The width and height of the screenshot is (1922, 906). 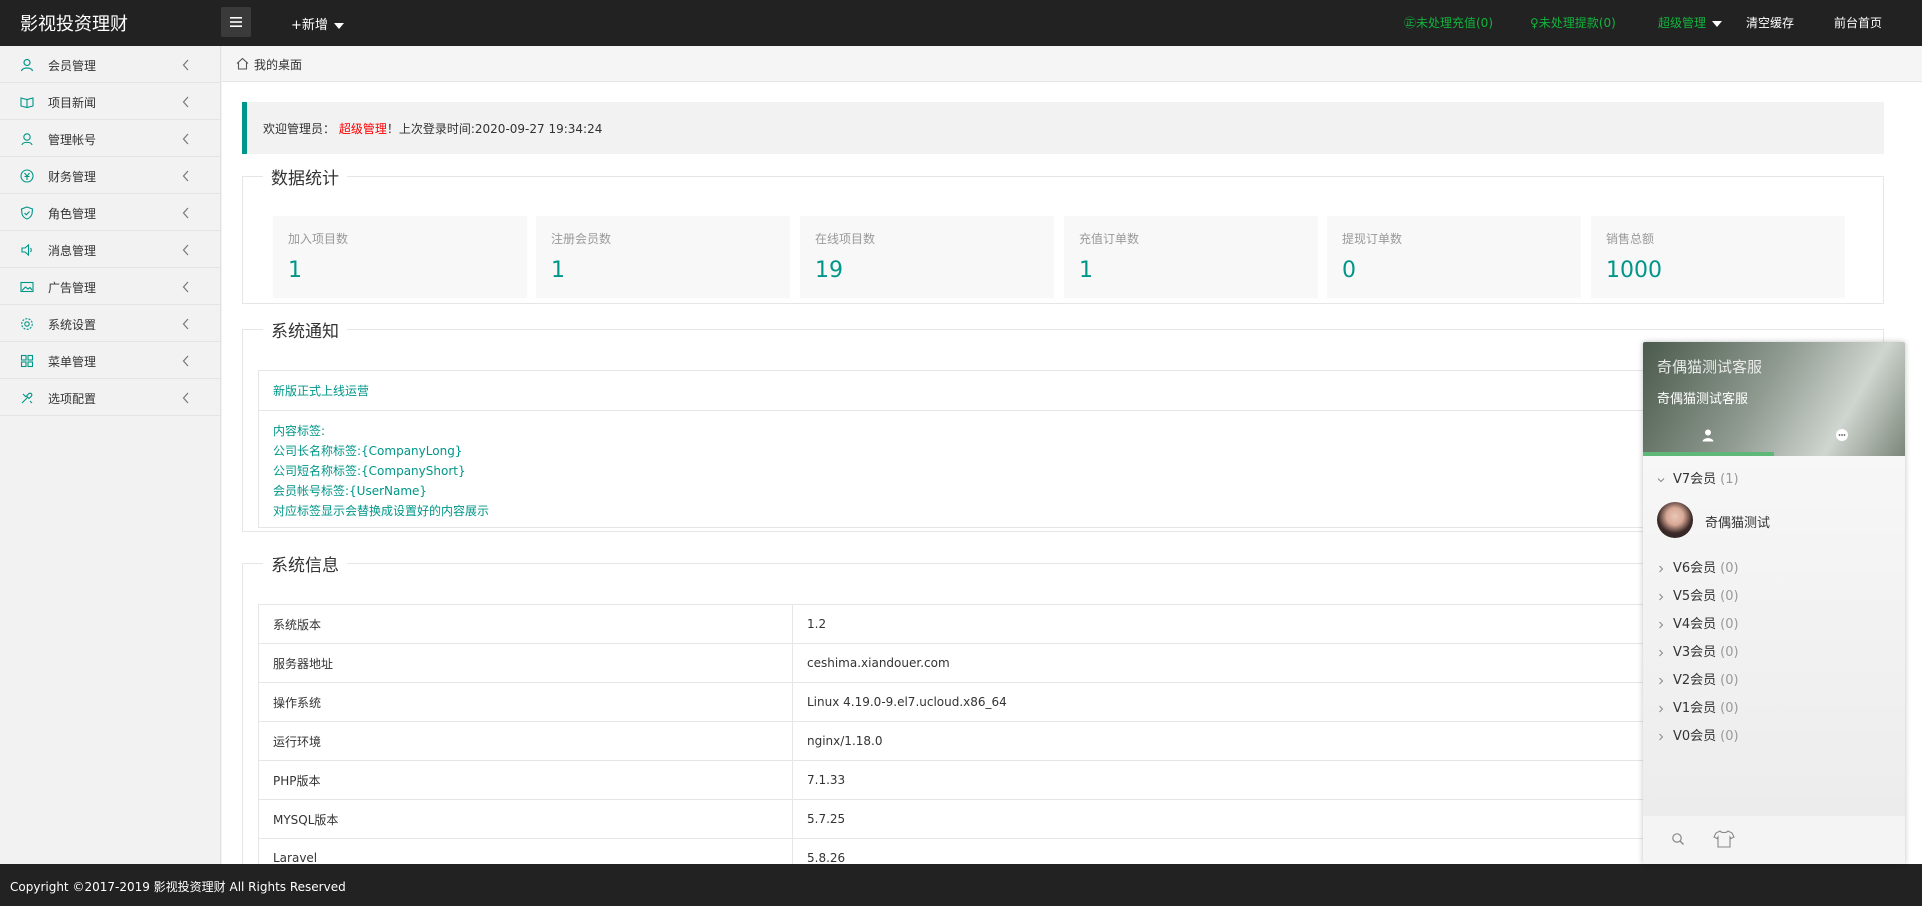 I want to click on group-label: V6会员, so click(x=1695, y=568).